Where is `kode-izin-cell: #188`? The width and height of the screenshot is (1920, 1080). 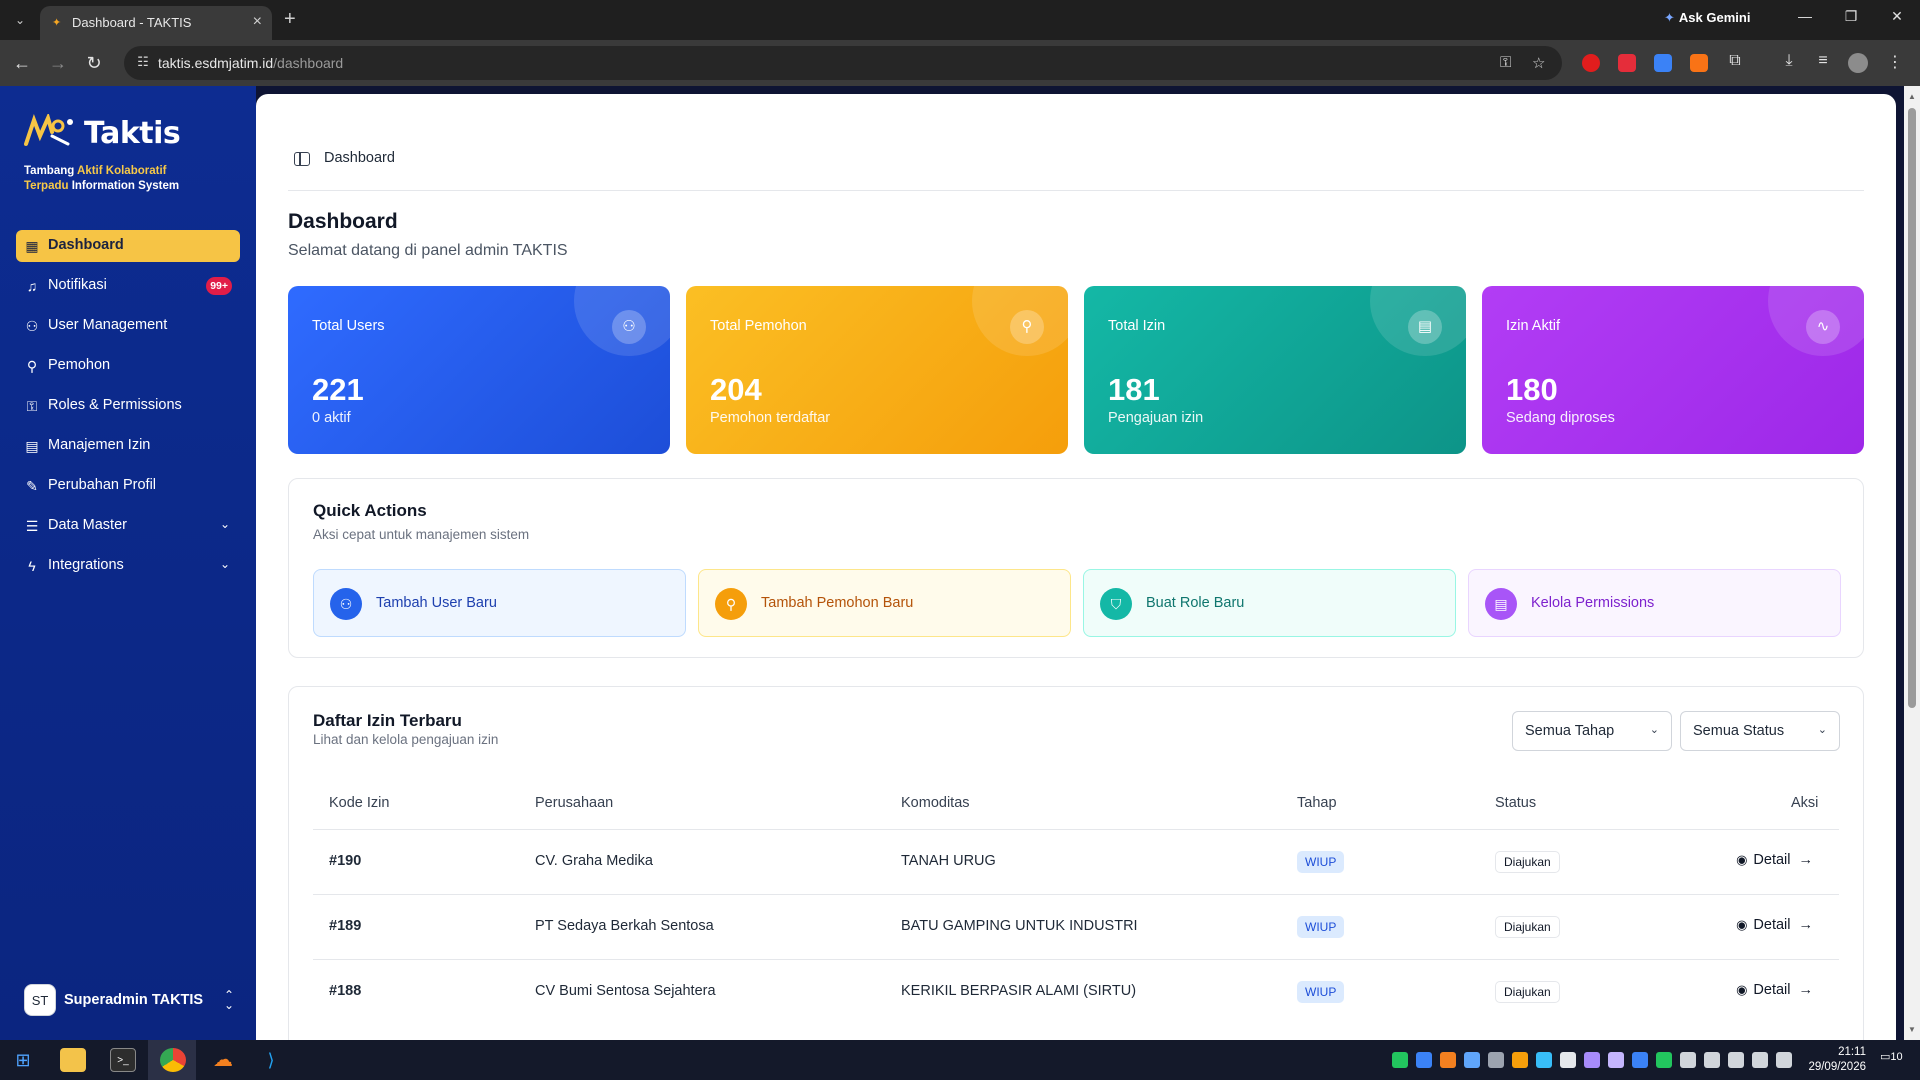 kode-izin-cell: #188 is located at coordinates (345, 991).